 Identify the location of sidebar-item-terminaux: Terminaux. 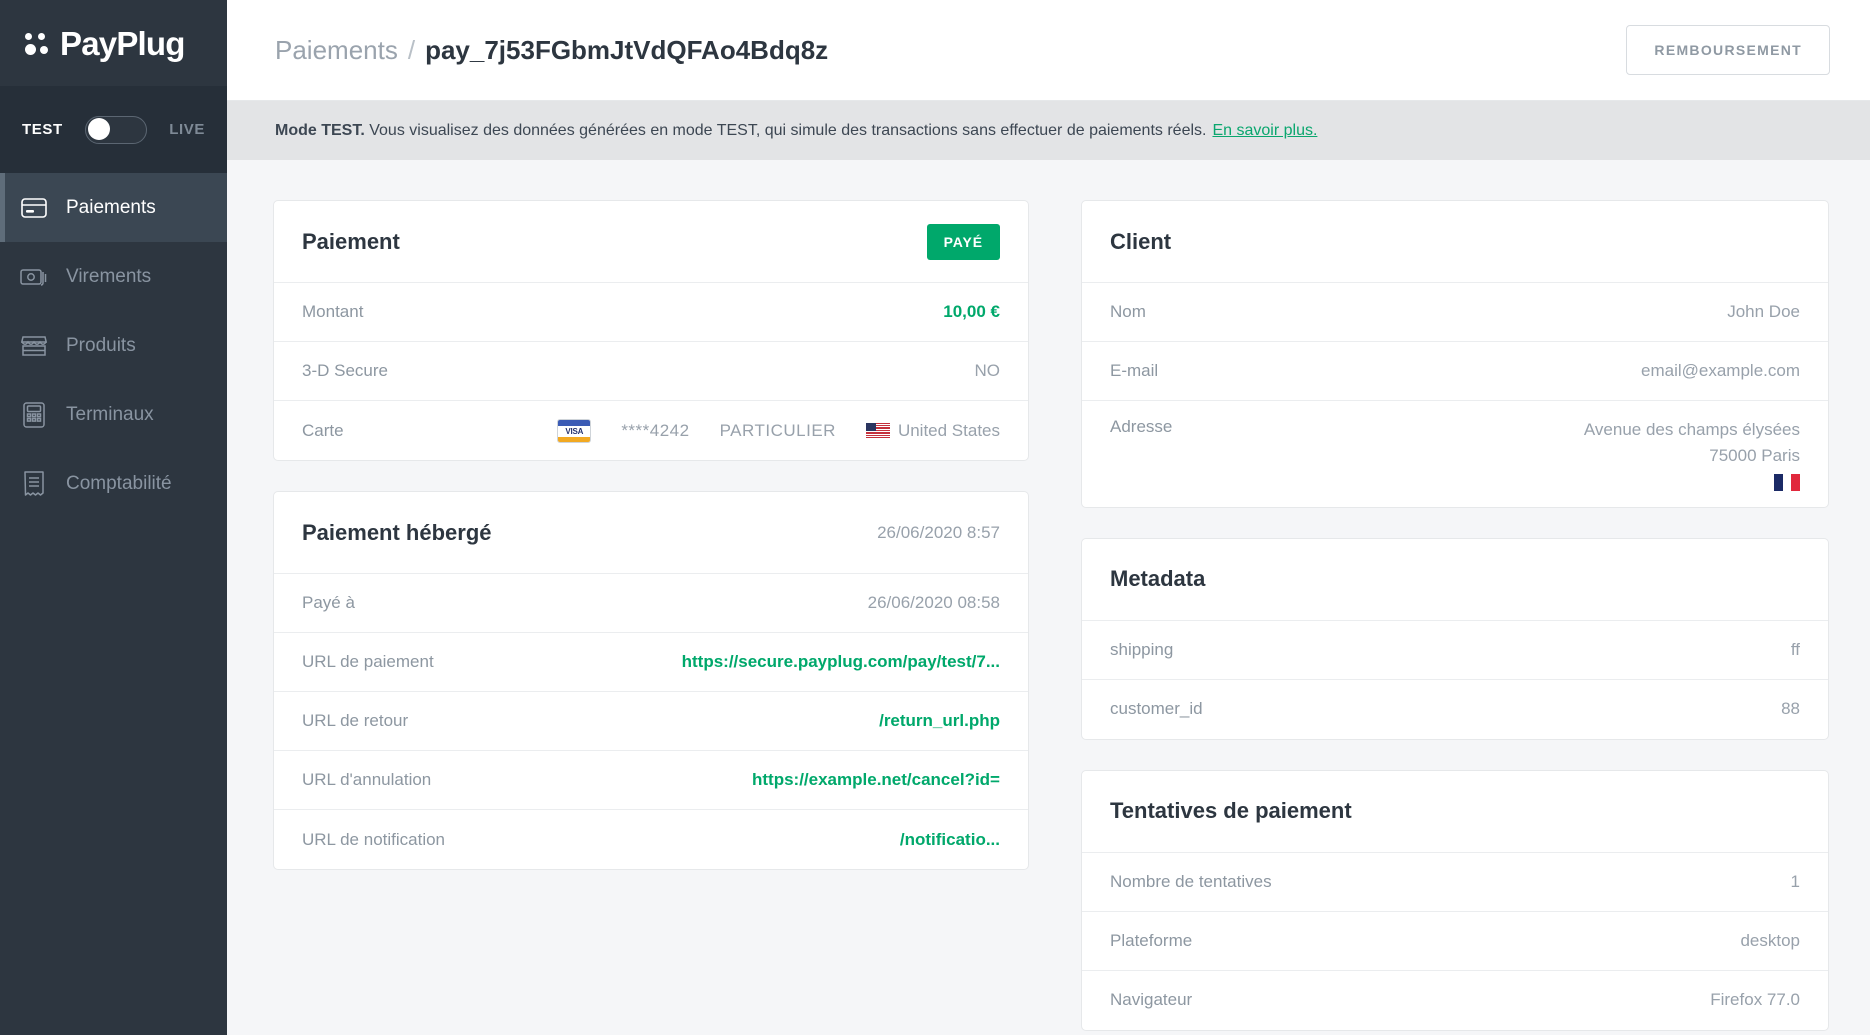
(113, 414).